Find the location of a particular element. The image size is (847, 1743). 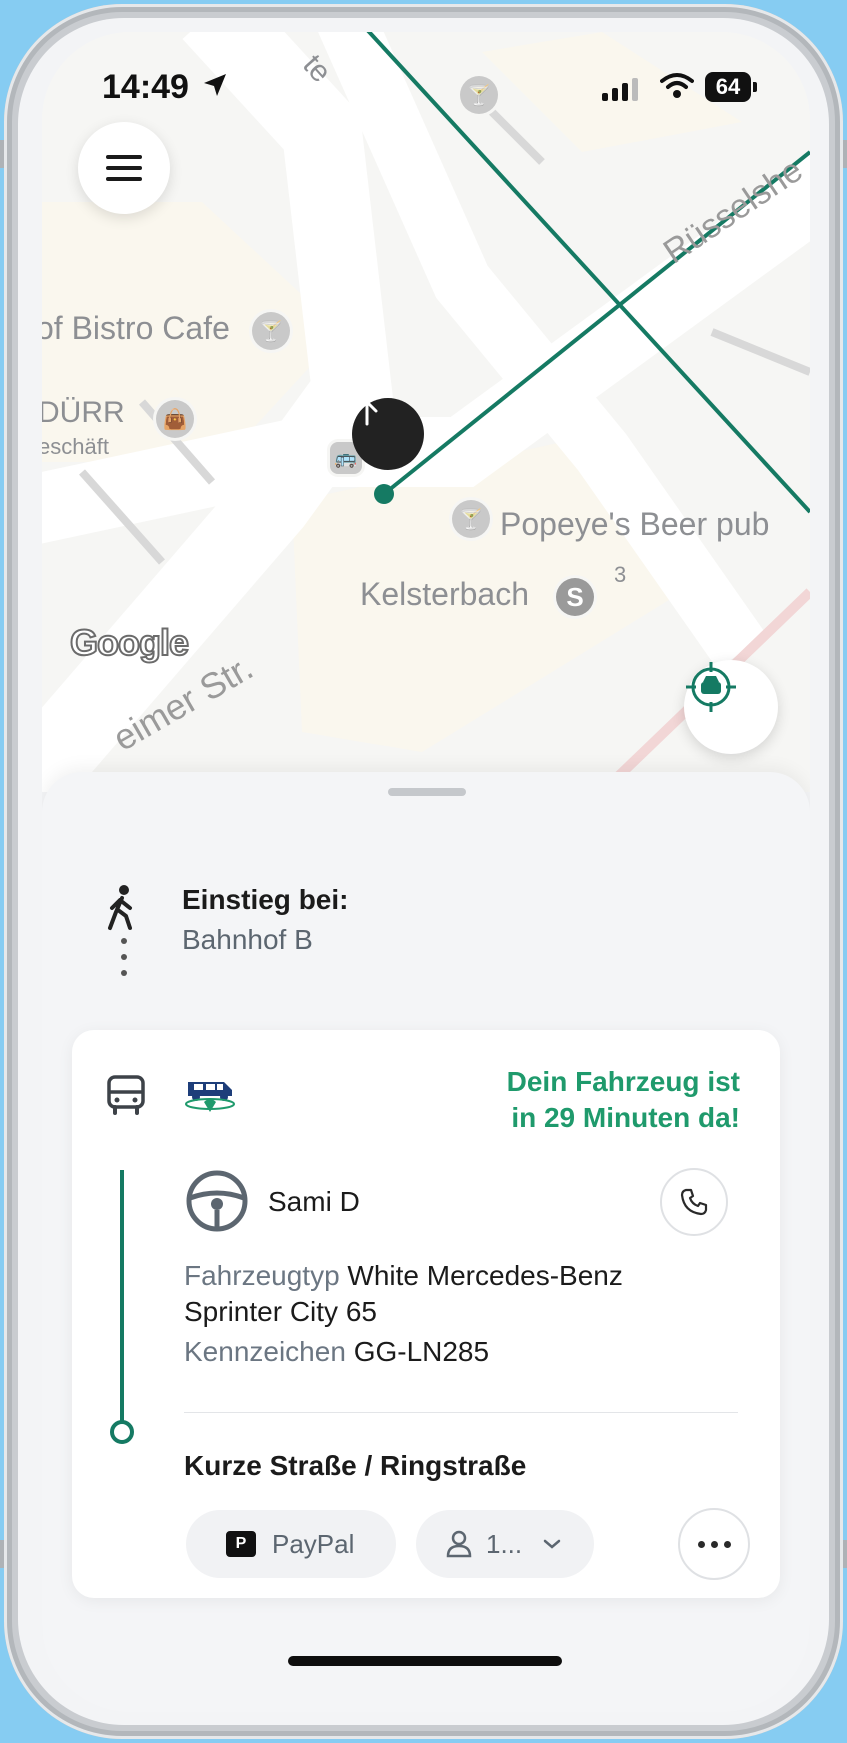

home-indicator is located at coordinates (425, 1661).